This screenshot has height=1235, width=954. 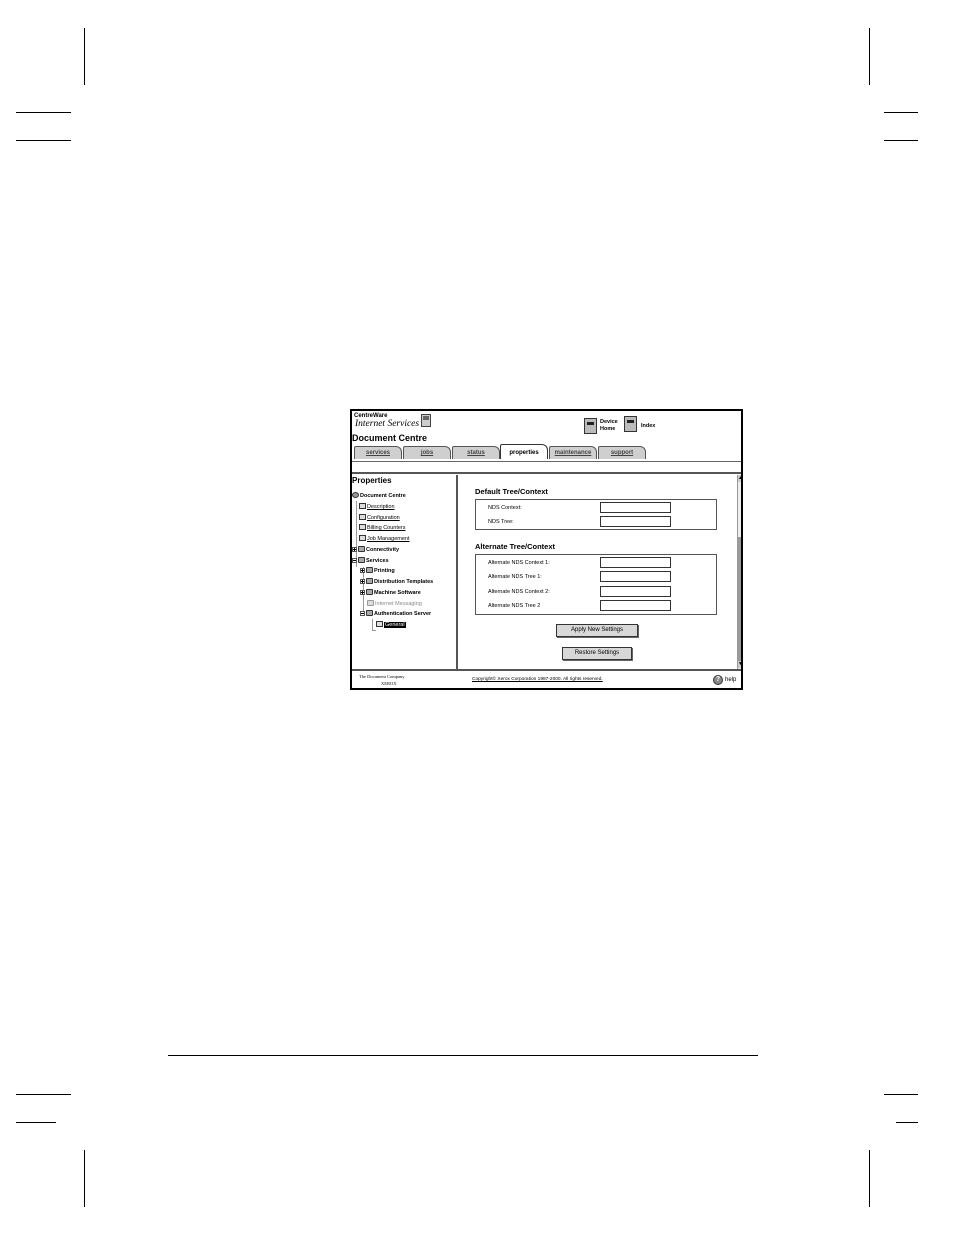 What do you see at coordinates (378, 452) in the screenshot?
I see `tab-services: services` at bounding box center [378, 452].